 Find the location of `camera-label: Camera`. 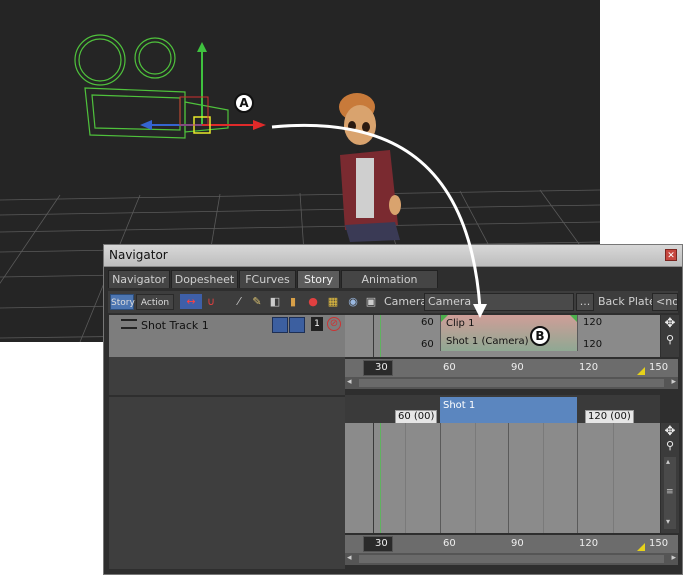

camera-label: Camera is located at coordinates (406, 301).